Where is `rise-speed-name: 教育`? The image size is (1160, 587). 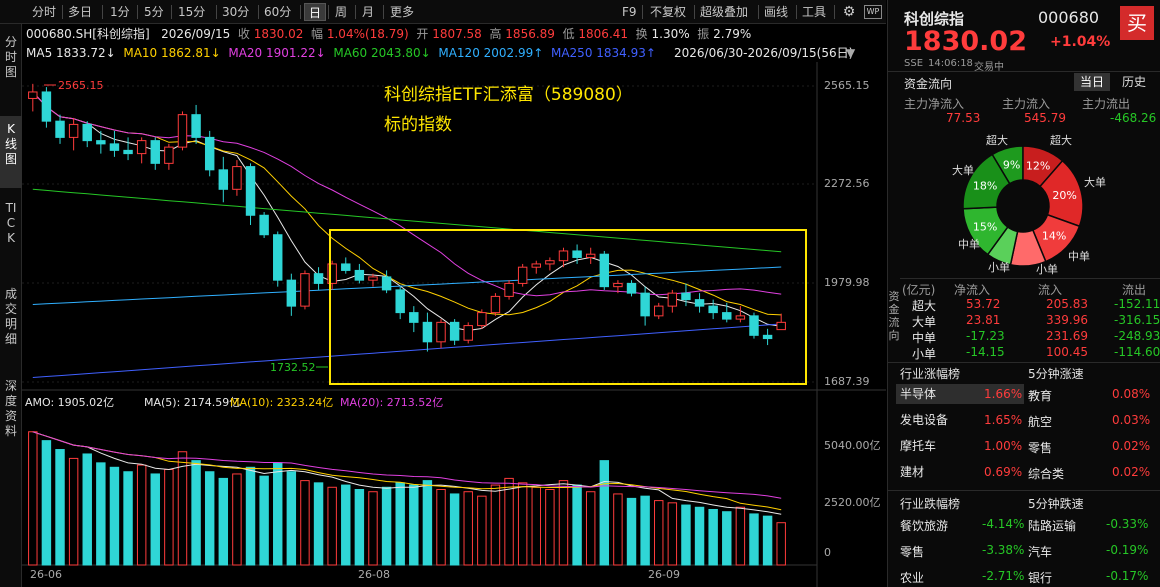 rise-speed-name: 教育 is located at coordinates (1040, 395).